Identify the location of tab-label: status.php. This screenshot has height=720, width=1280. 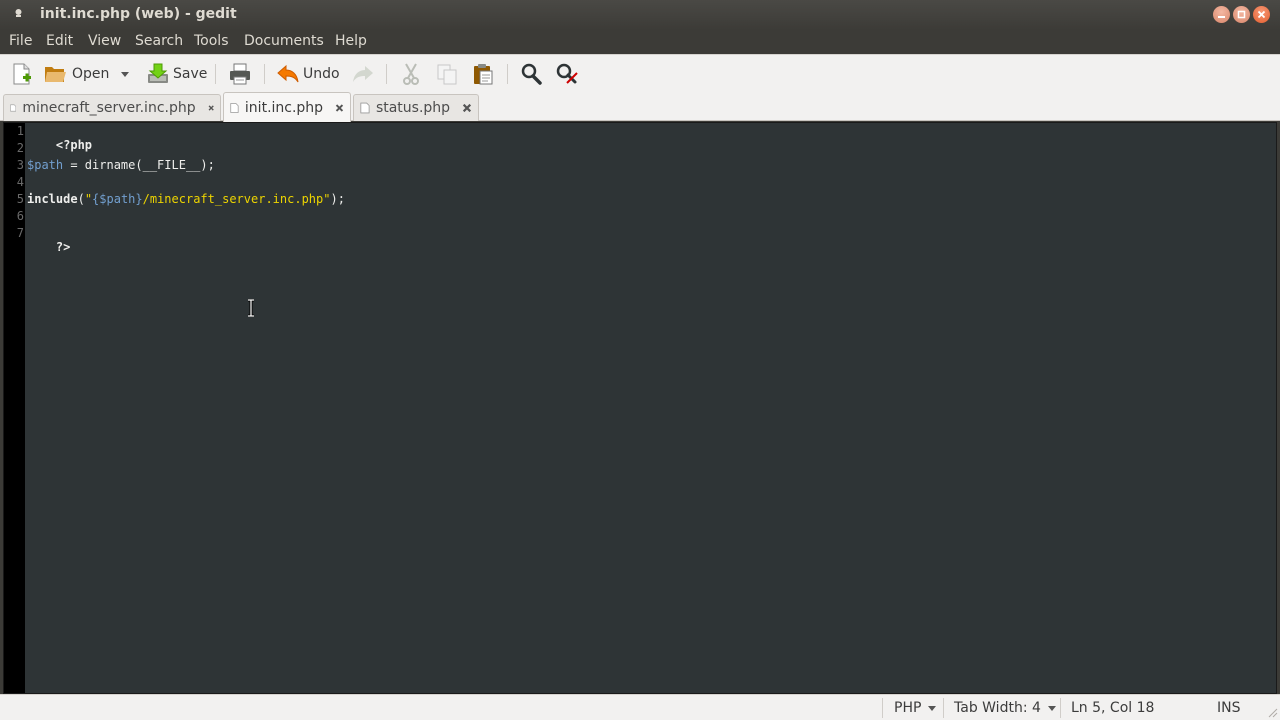
(413, 108).